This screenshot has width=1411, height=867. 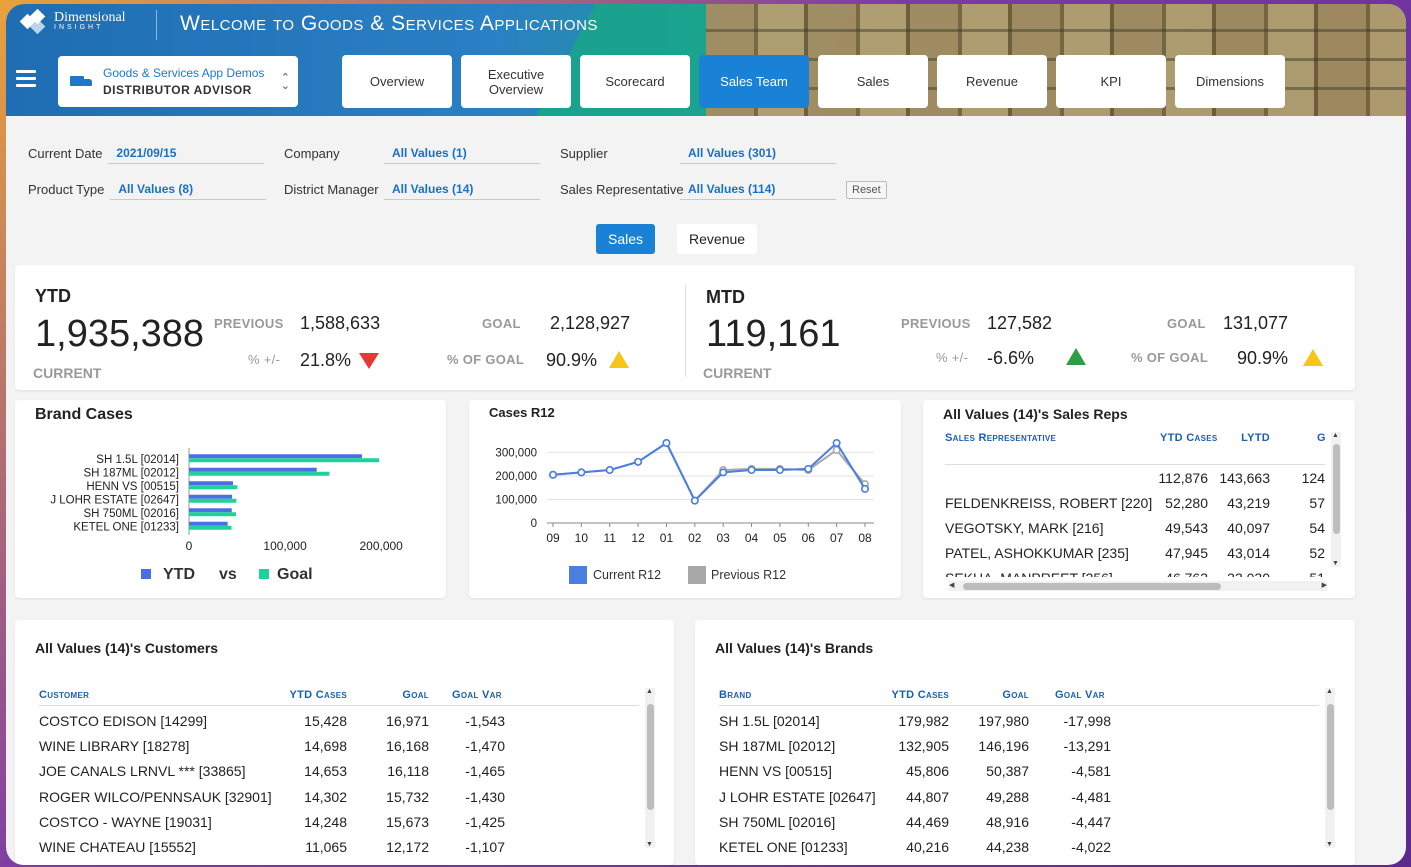 What do you see at coordinates (1186, 528) in the screenshot?
I see `sales-rep-value: 49,543` at bounding box center [1186, 528].